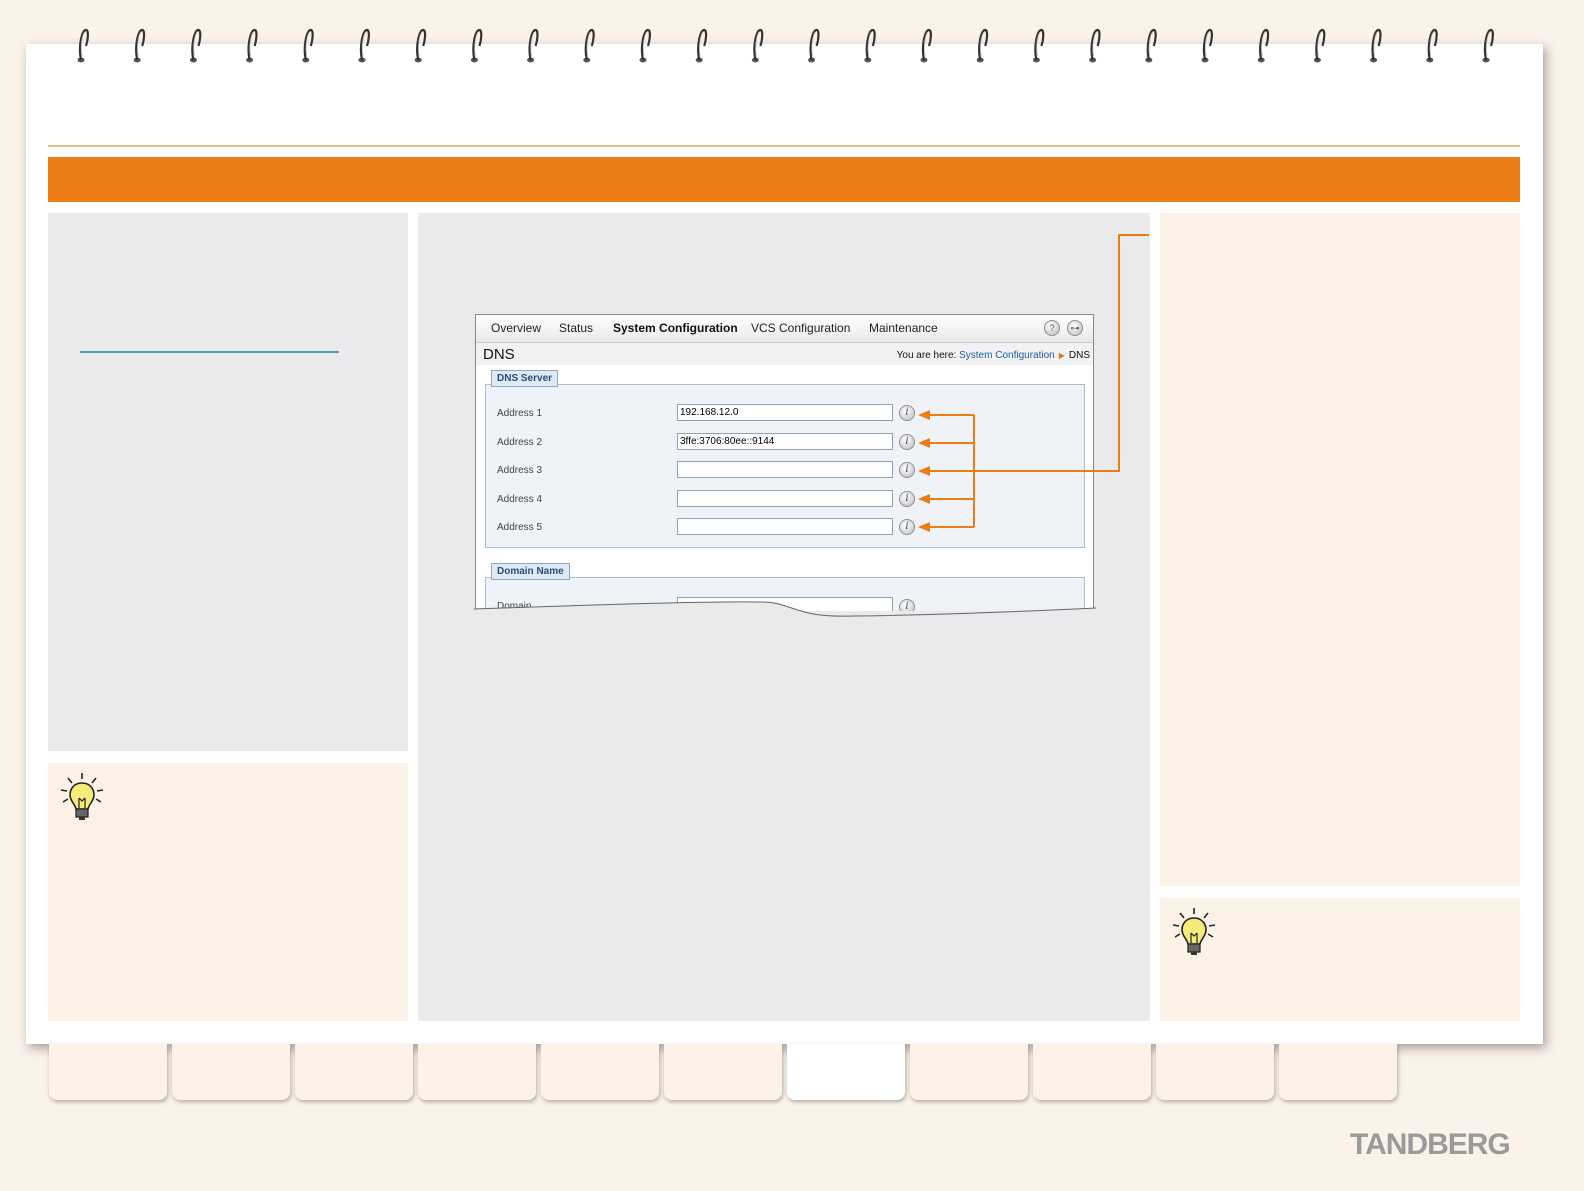 This screenshot has width=1584, height=1191. What do you see at coordinates (800, 328) in the screenshot?
I see `nav-vcs-configuration: VCS Configuration` at bounding box center [800, 328].